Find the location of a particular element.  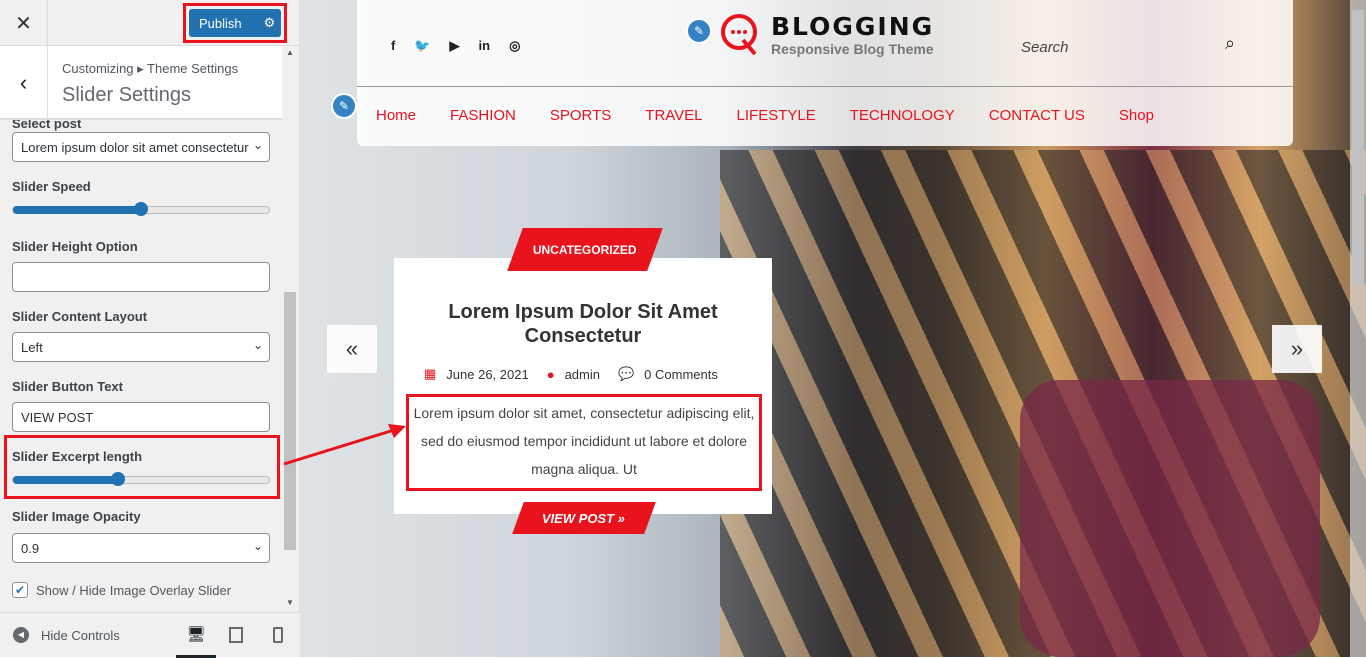

slider-speed-label: Slider Speed is located at coordinates (51, 186).